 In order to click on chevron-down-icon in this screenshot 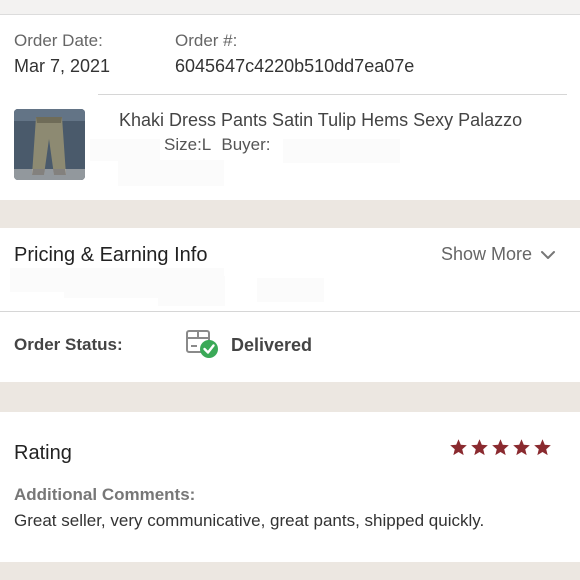, I will do `click(548, 254)`.